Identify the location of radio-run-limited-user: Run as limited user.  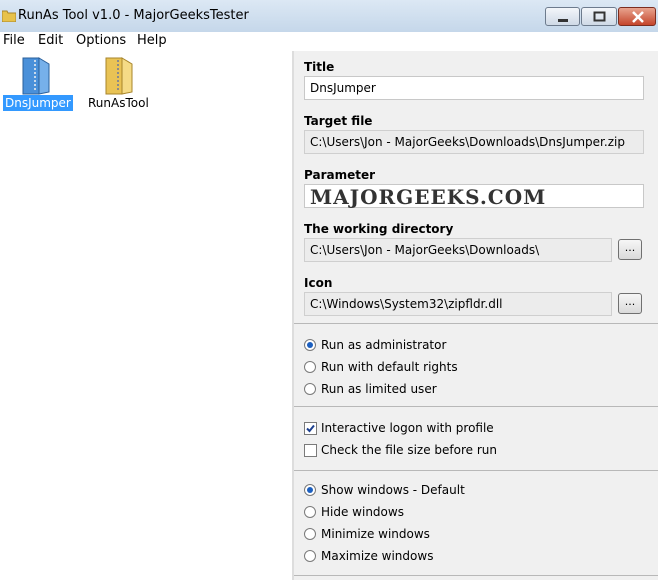
(370, 389).